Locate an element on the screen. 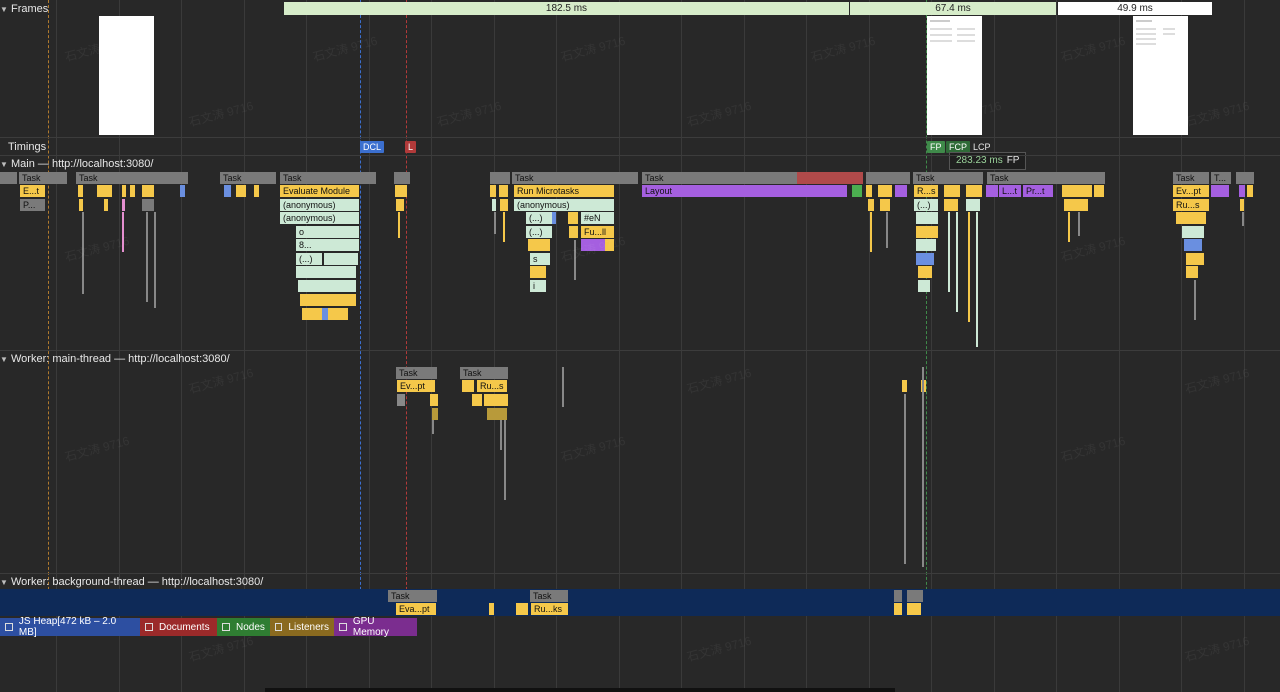 The width and height of the screenshot is (1280, 692). main-track-label: ▼ Main — http://localhost:3080/ is located at coordinates (76, 164).